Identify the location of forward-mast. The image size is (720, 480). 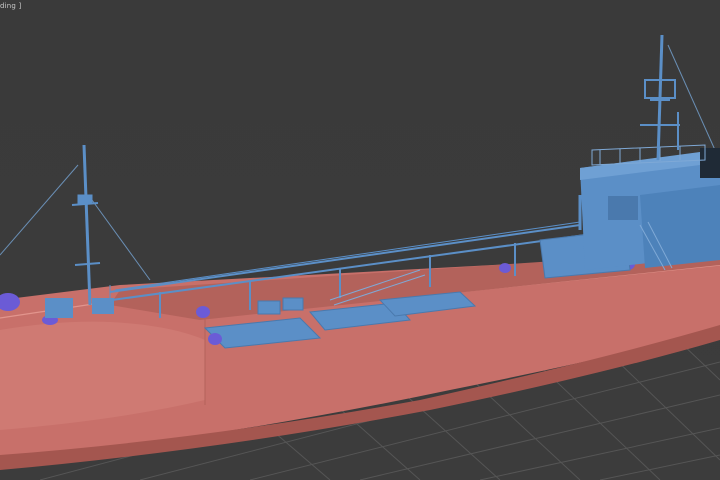
(86, 225).